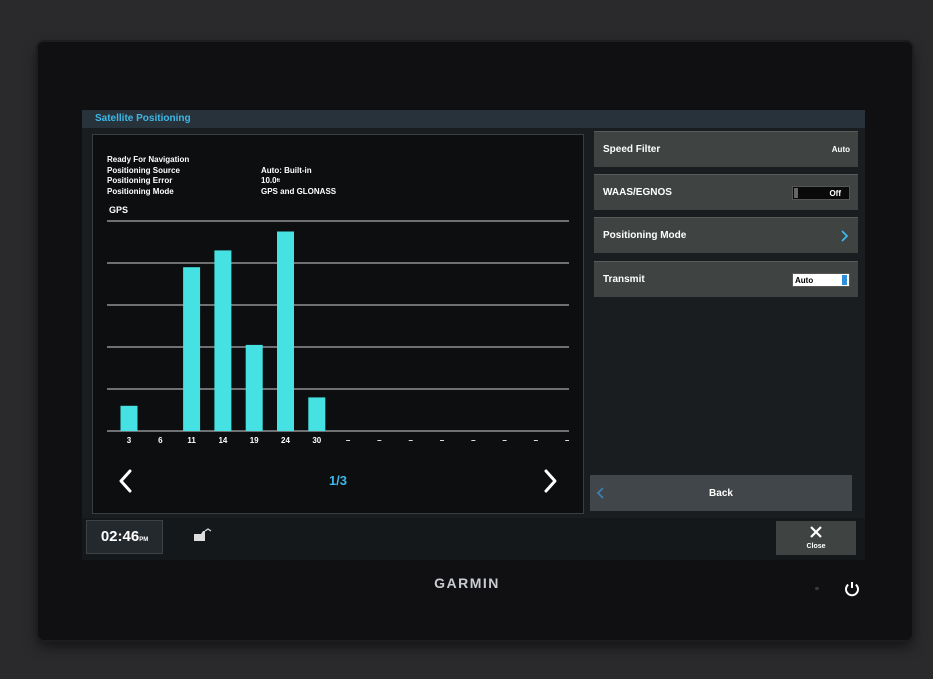  I want to click on info-value: GPS and GLONASS, so click(299, 191).